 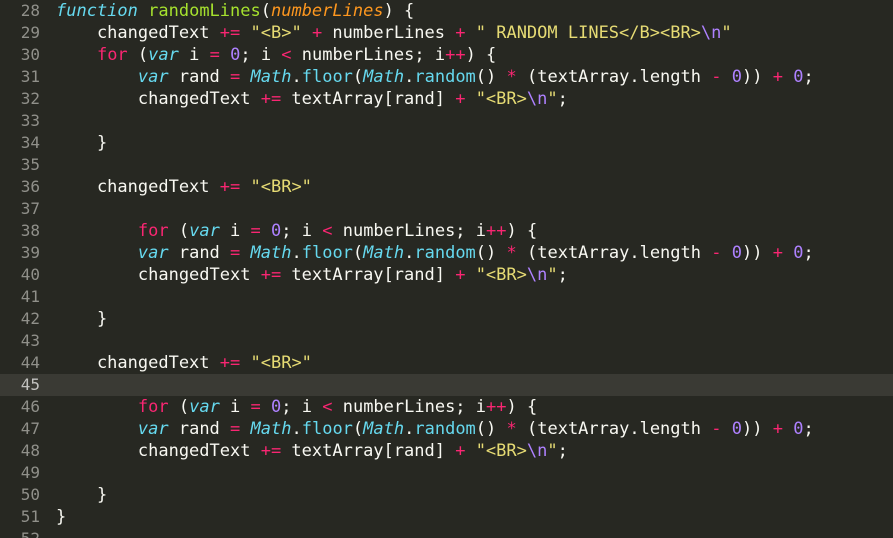 What do you see at coordinates (446, 363) in the screenshot?
I see `code-line: 44 changedText += "<BR>"` at bounding box center [446, 363].